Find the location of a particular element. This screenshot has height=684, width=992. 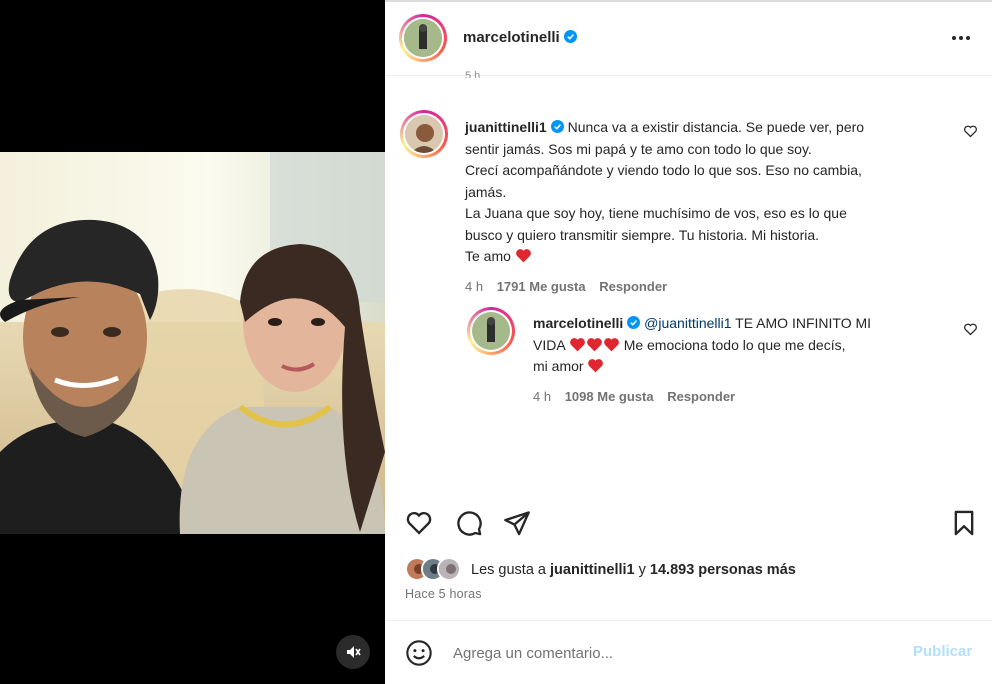

likes-count-link: 14.893 personas más is located at coordinates (723, 570).